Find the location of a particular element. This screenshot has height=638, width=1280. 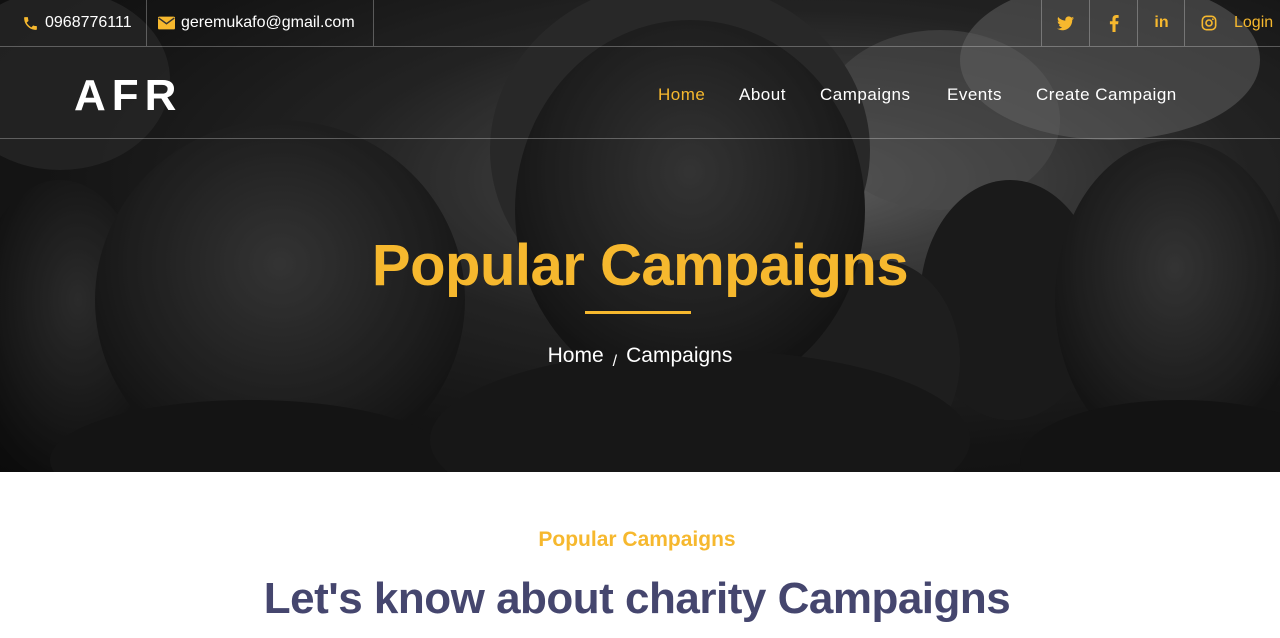

hero-title: Popular Campaigns is located at coordinates (640, 265).